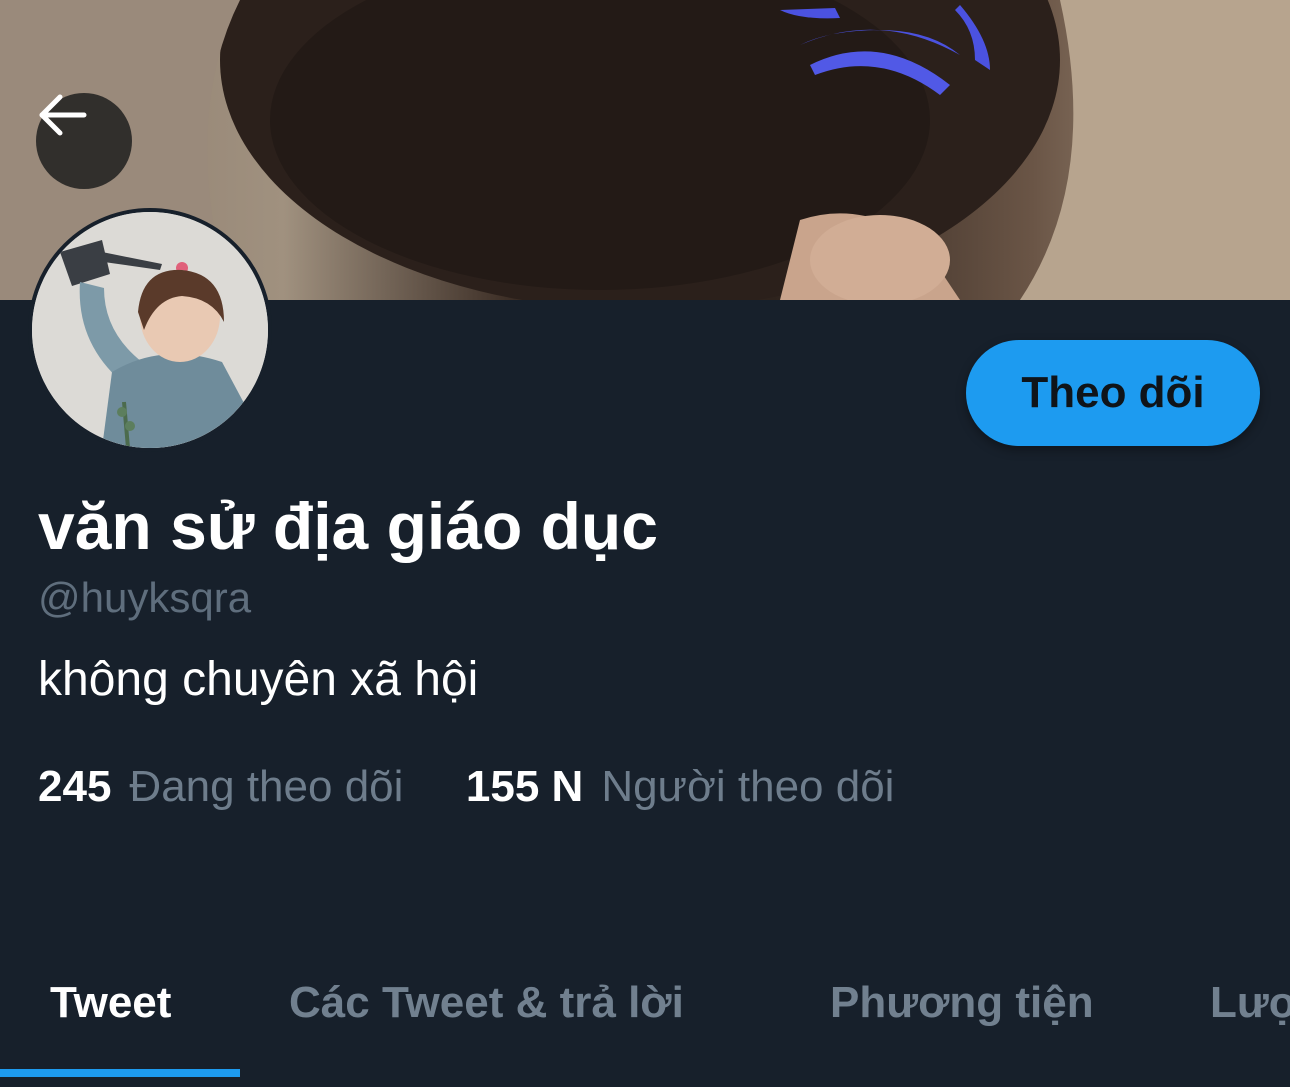  Describe the element at coordinates (145, 597) in the screenshot. I see `user-handle: @huyksqra` at that location.